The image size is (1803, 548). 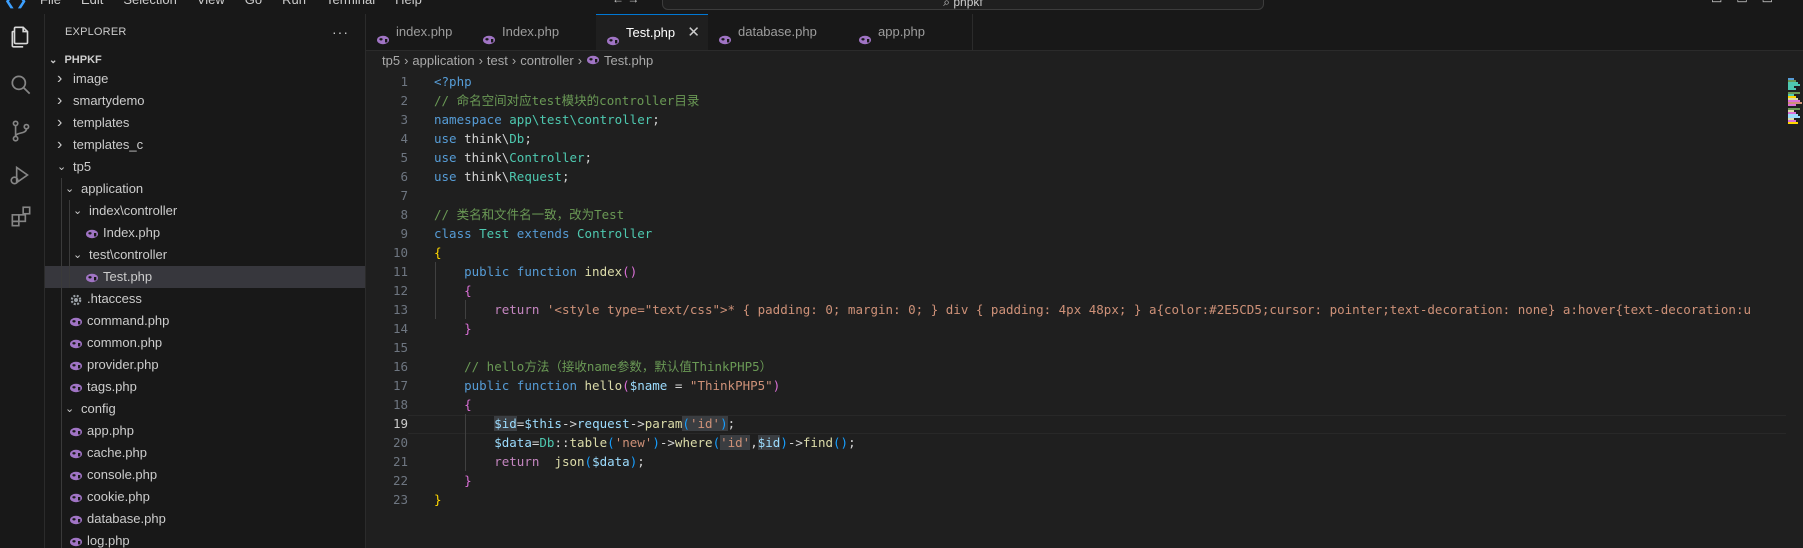 What do you see at coordinates (1741, 3) in the screenshot?
I see `toggle-panel-icon: ▭` at bounding box center [1741, 3].